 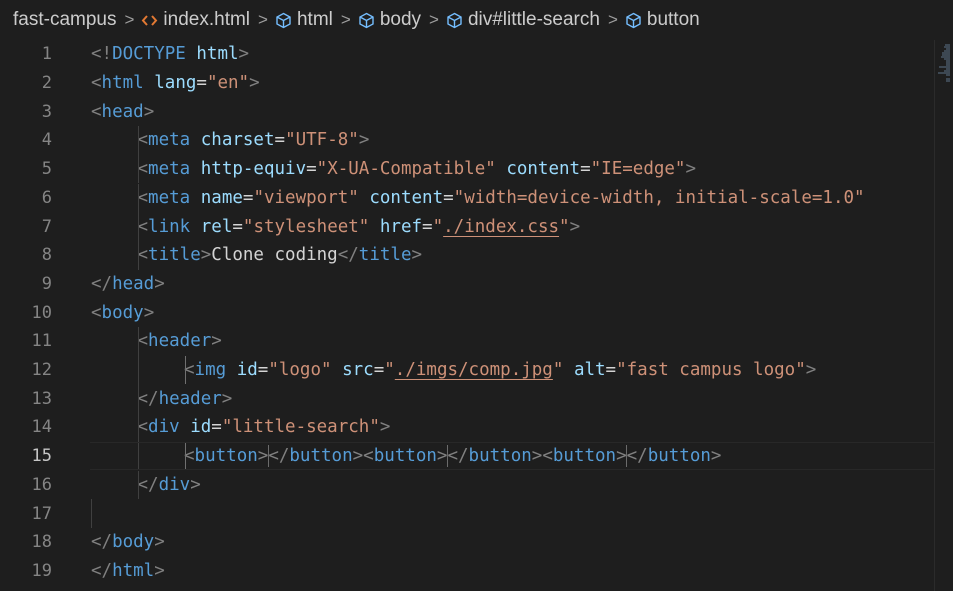 I want to click on code-text: </body>, so click(x=128, y=542).